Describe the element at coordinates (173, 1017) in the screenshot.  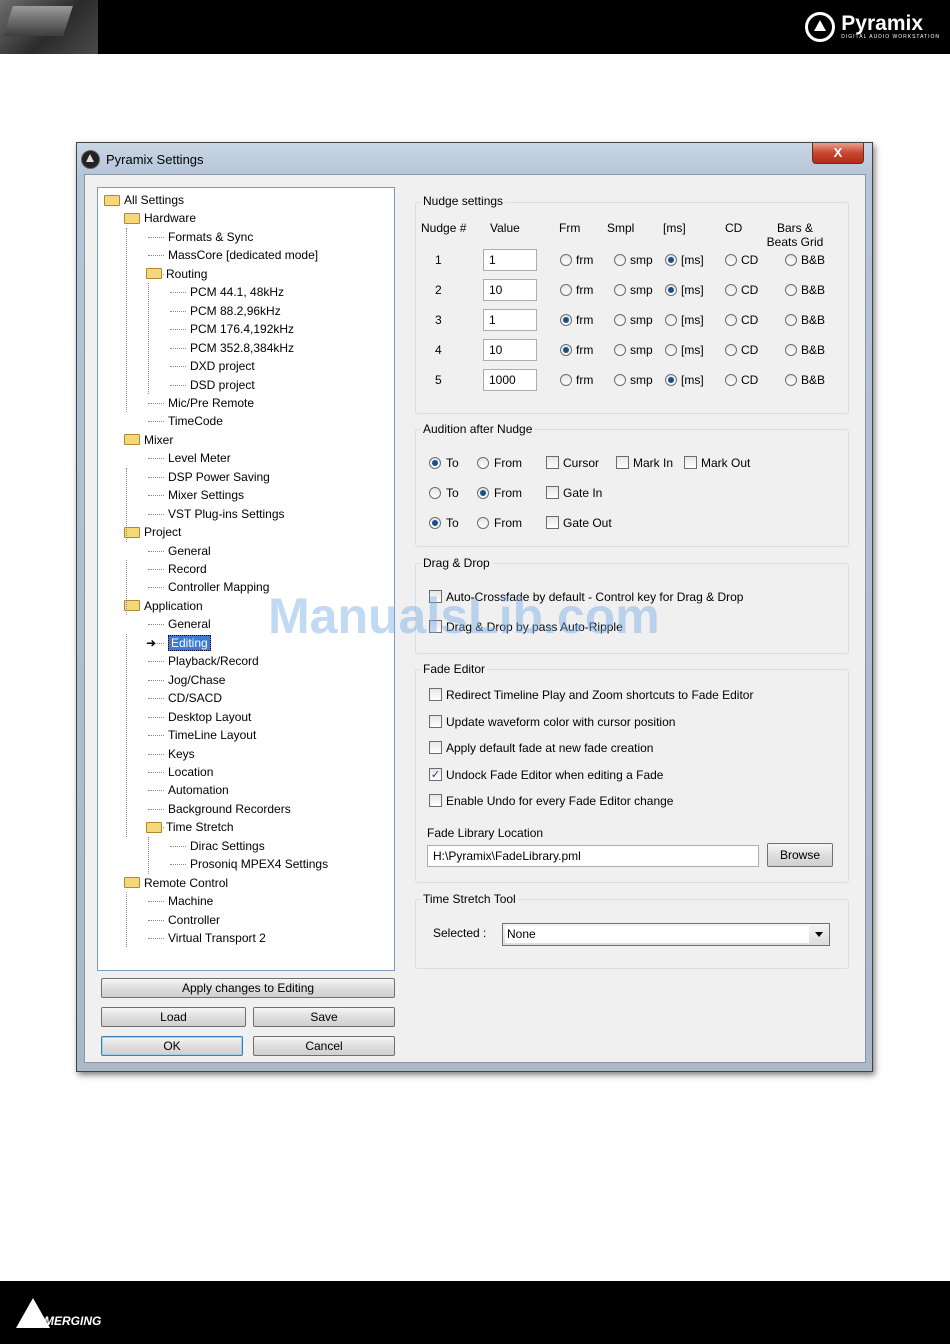
I see `load-button: Load` at that location.